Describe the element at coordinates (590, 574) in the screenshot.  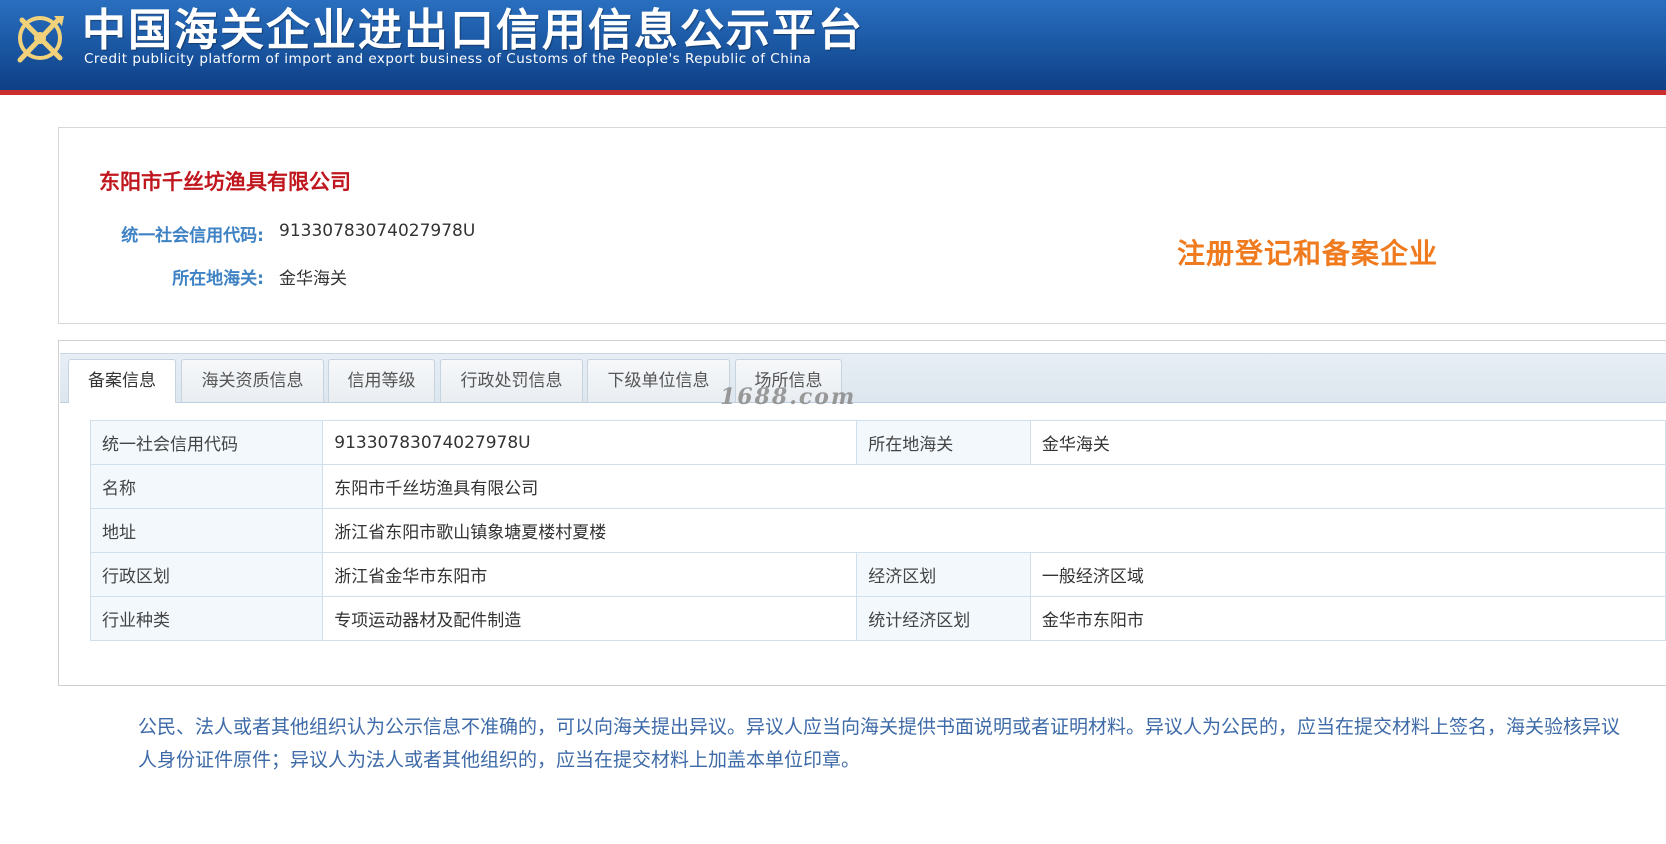
I see `row-value: 浙江省金华市东阳市` at that location.